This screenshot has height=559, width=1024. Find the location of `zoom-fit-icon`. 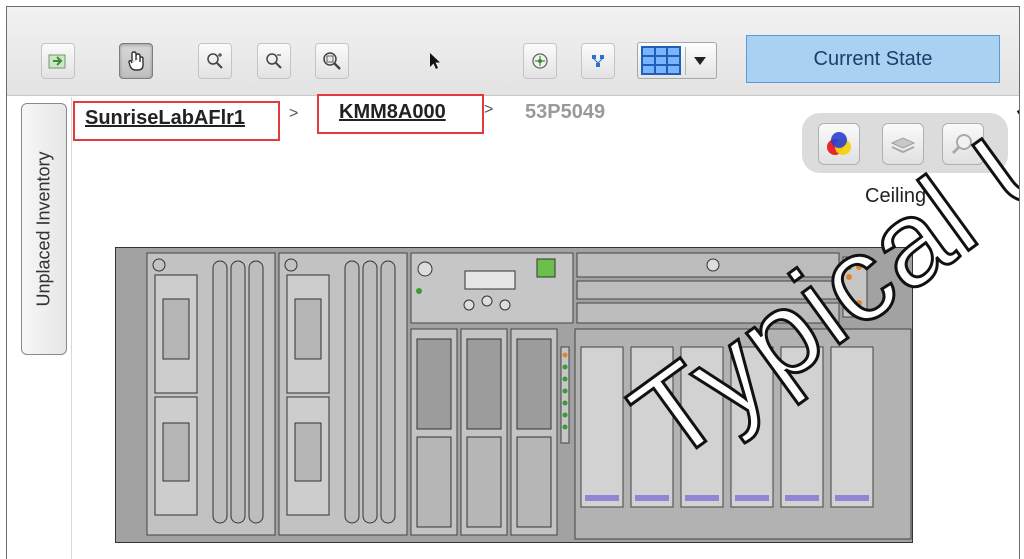

zoom-fit-icon is located at coordinates (332, 61).